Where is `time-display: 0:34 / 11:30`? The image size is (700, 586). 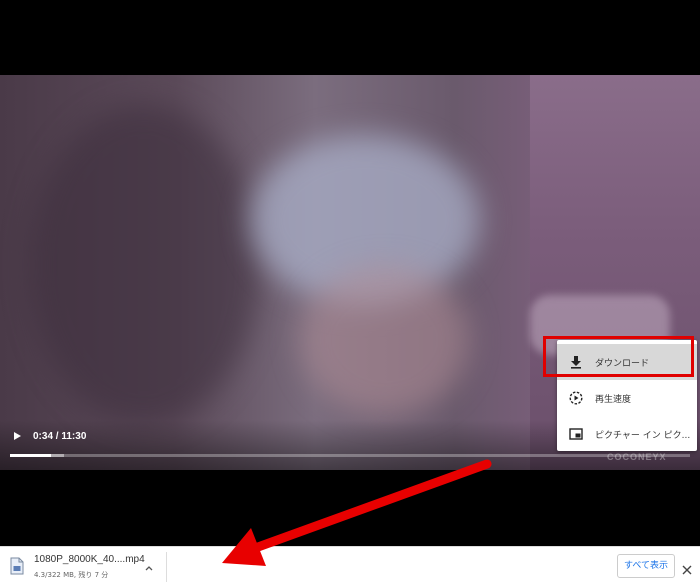
time-display: 0:34 / 11:30 is located at coordinates (60, 436).